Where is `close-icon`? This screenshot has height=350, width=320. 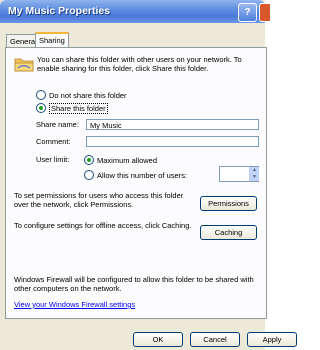
close-icon is located at coordinates (265, 12).